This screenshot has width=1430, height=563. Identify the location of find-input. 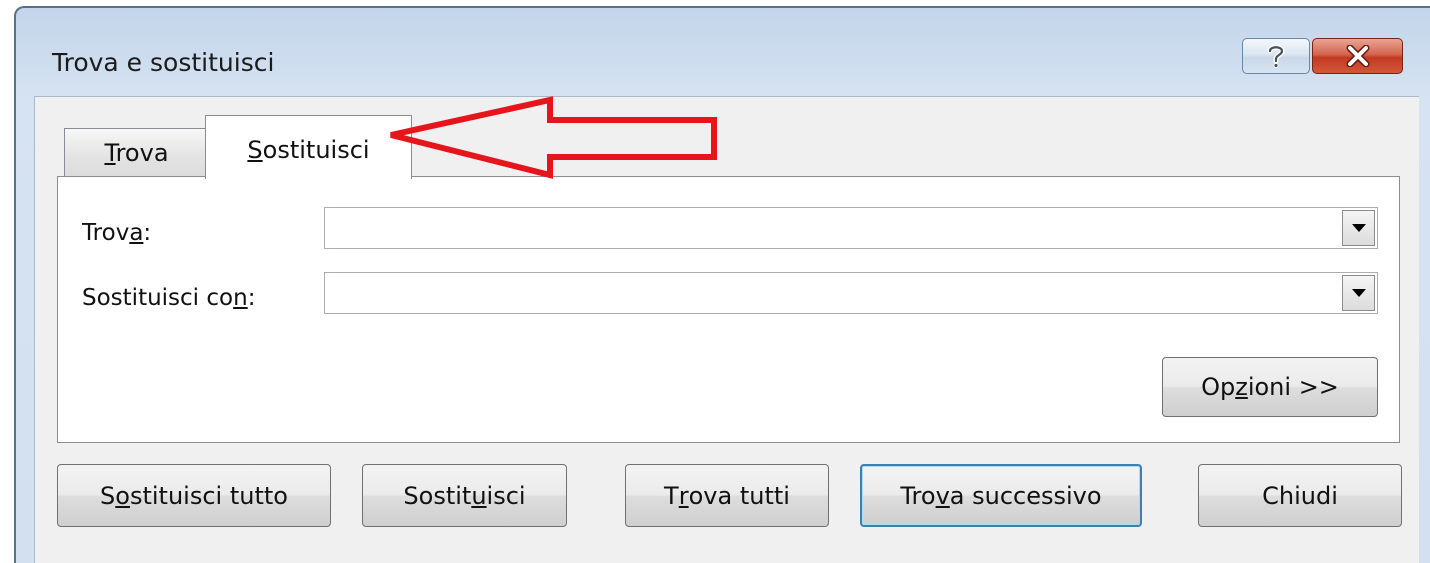
(830, 228).